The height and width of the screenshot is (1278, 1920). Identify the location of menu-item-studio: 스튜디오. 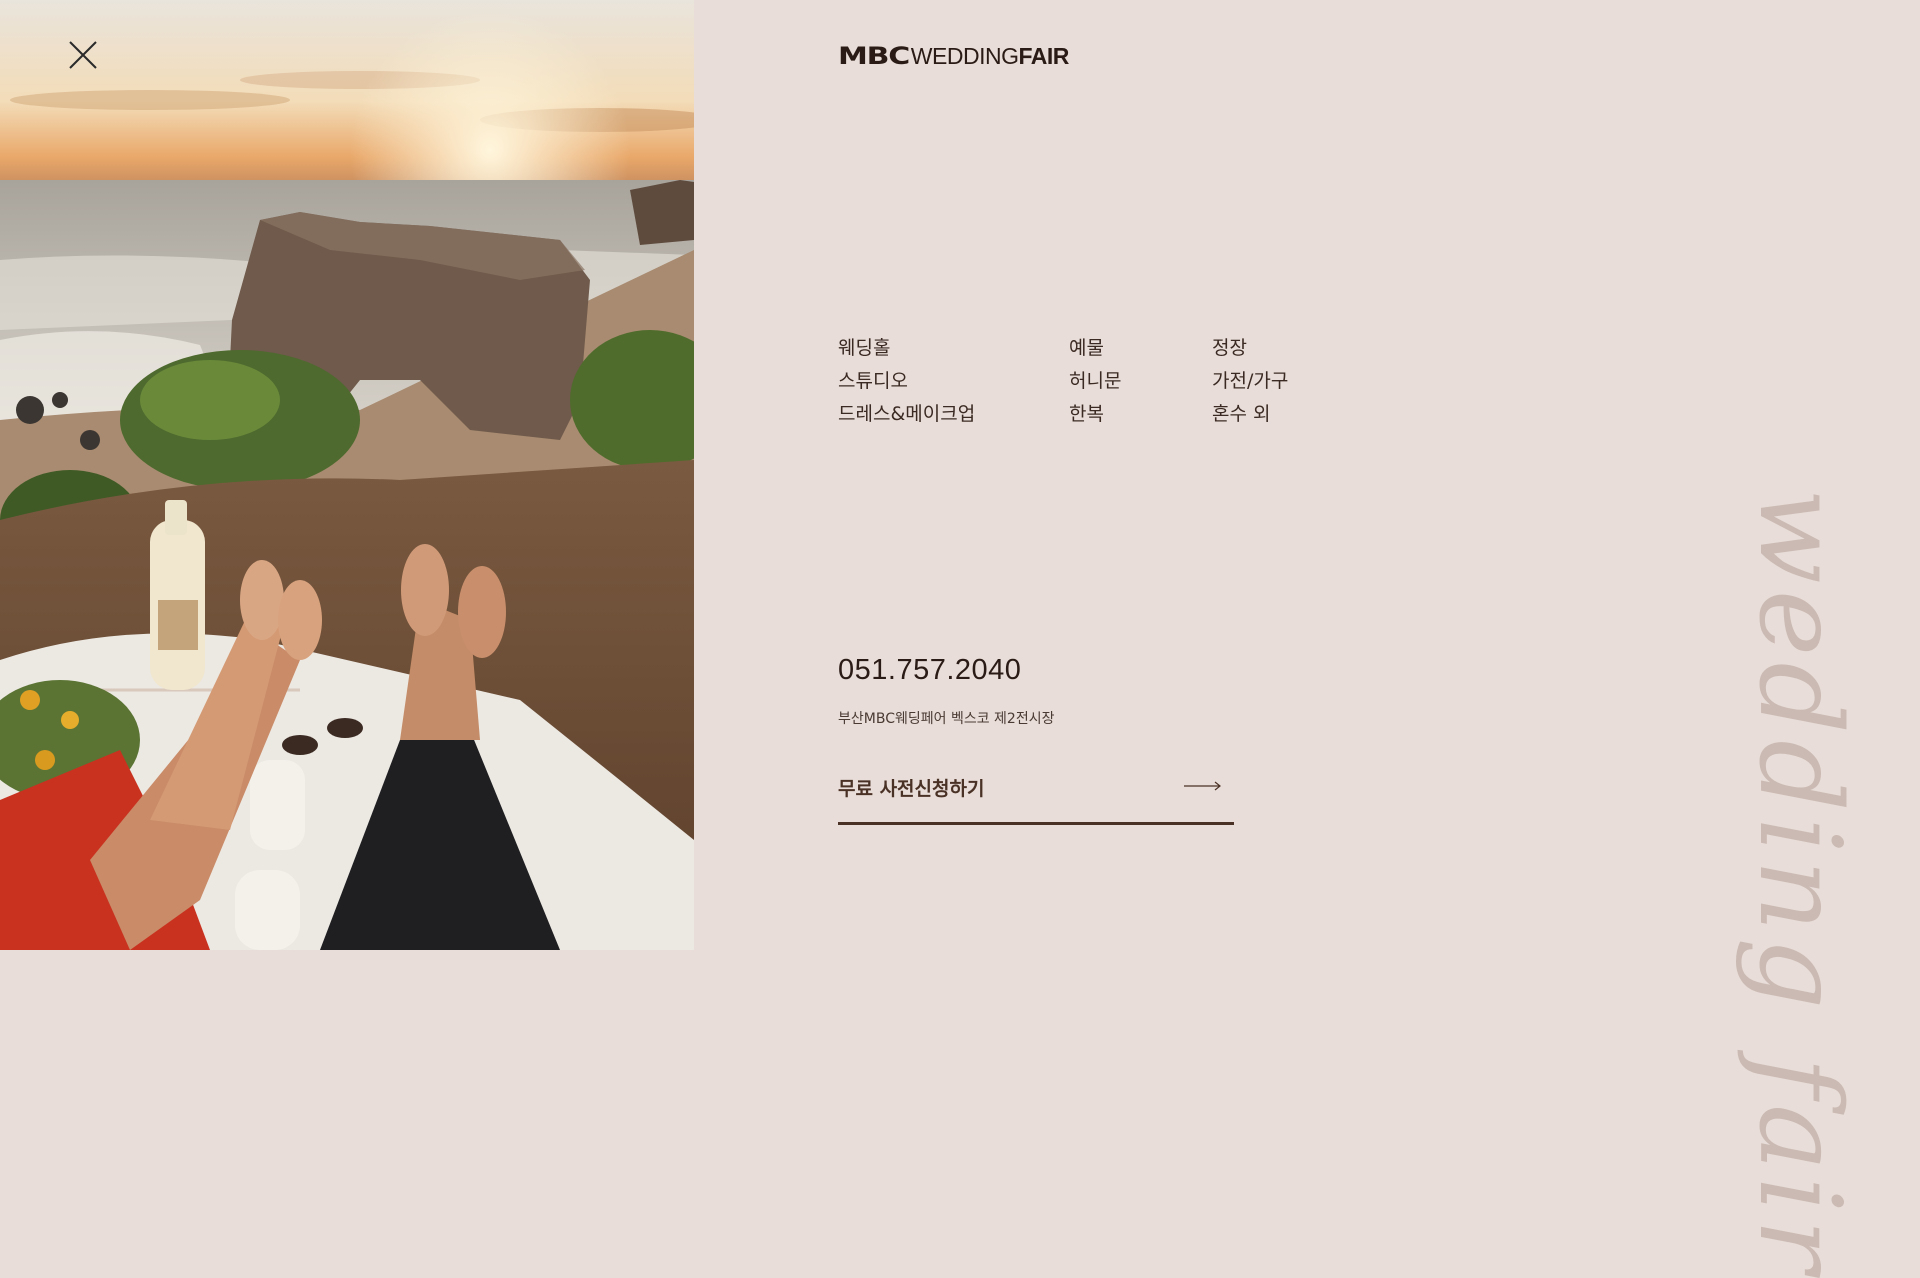
(906, 381).